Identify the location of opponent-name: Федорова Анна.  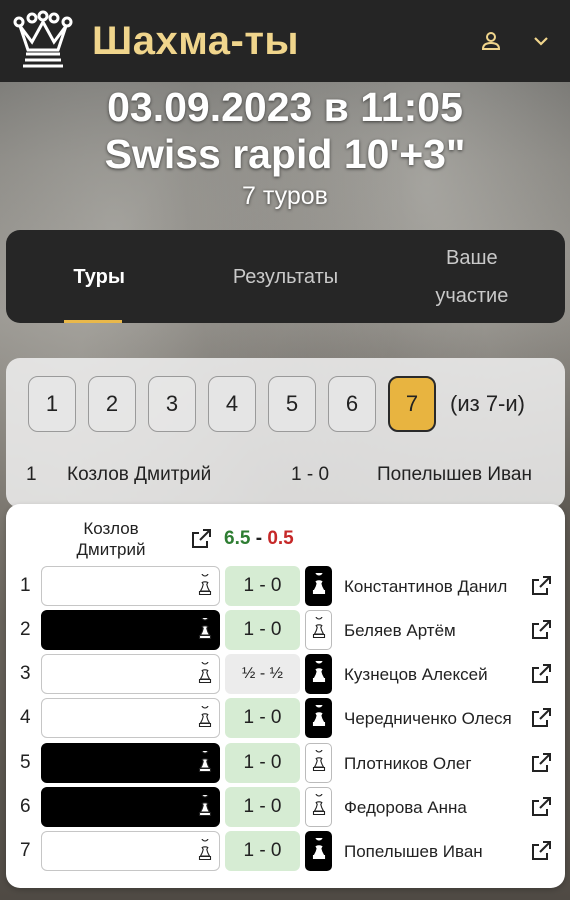
(434, 807).